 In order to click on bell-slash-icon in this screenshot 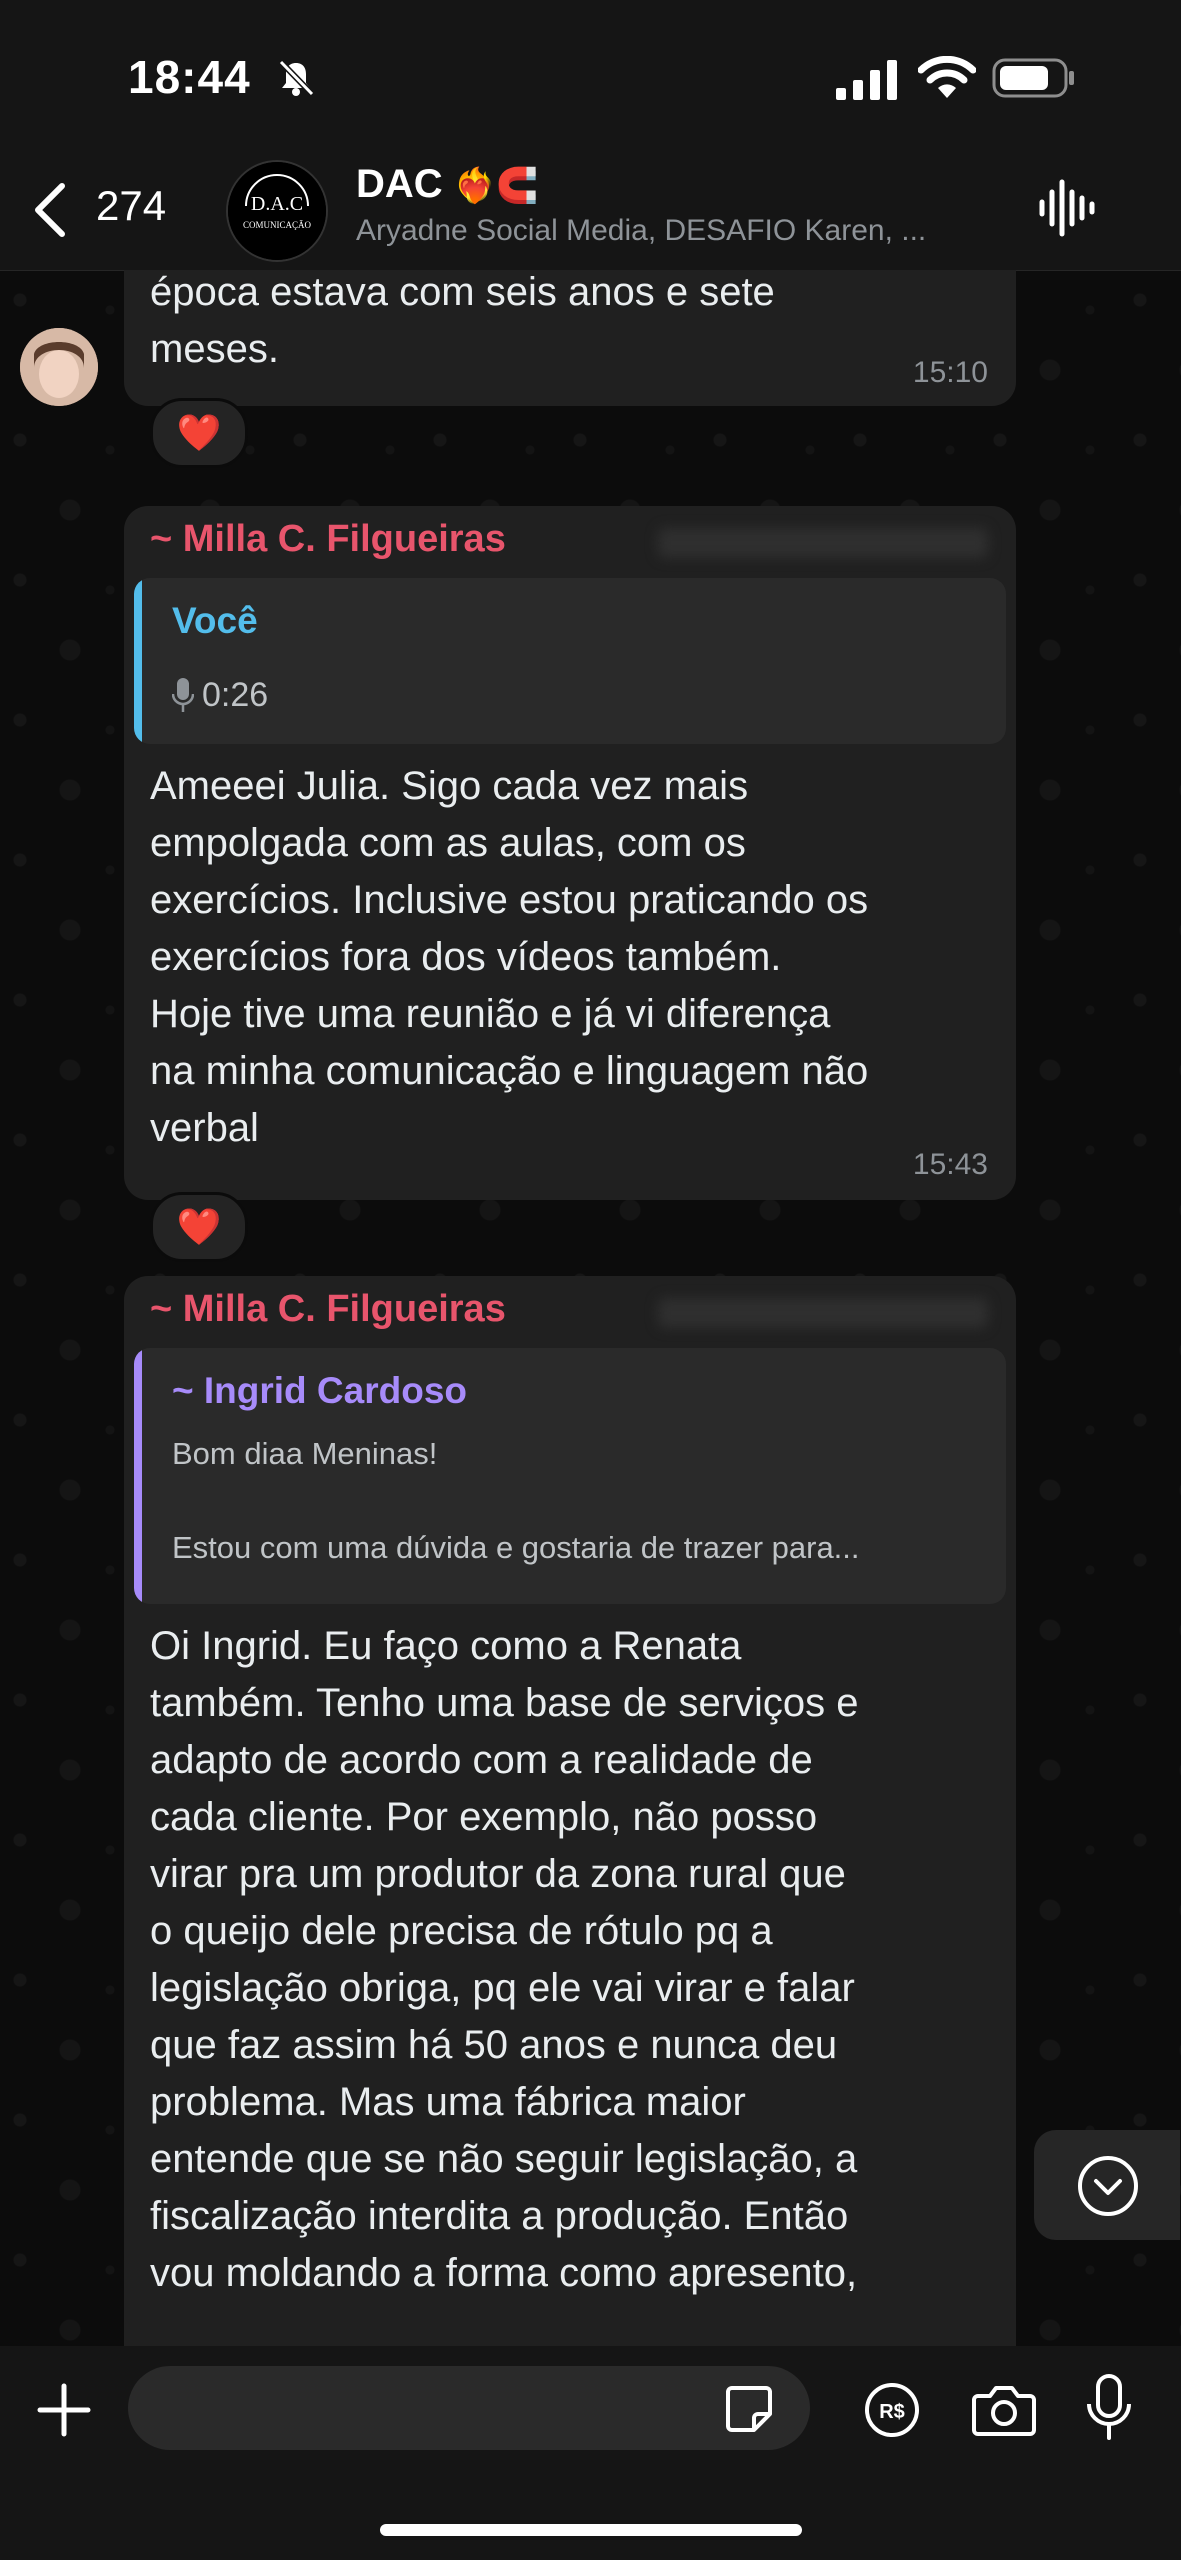, I will do `click(296, 78)`.